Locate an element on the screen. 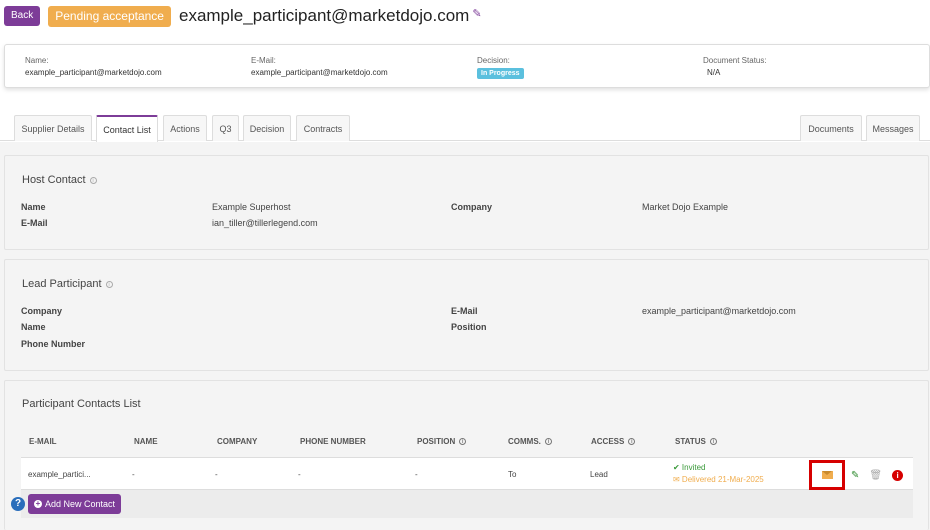 This screenshot has width=930, height=530. col-comms-label: COMMS. is located at coordinates (524, 441).